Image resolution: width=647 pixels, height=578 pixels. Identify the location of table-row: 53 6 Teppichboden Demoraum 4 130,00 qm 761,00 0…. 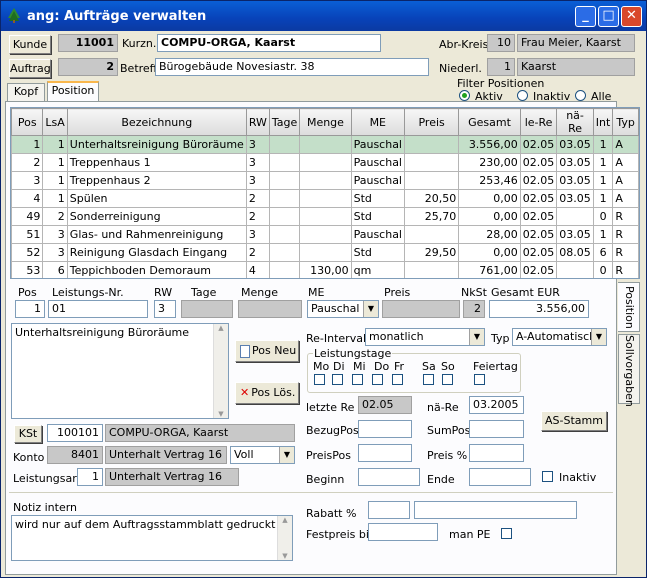
(325, 269).